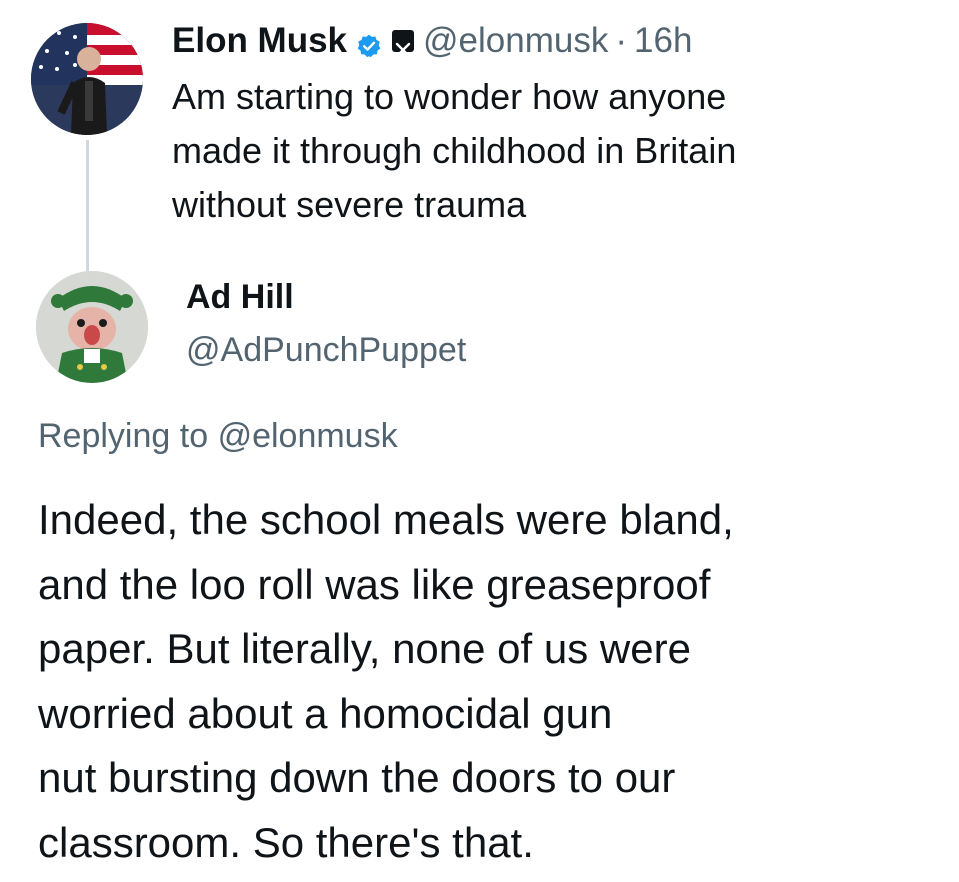 This screenshot has height=882, width=959. Describe the element at coordinates (357, 777) in the screenshot. I see `reply-text-line: nut bursting down the doors to our` at that location.